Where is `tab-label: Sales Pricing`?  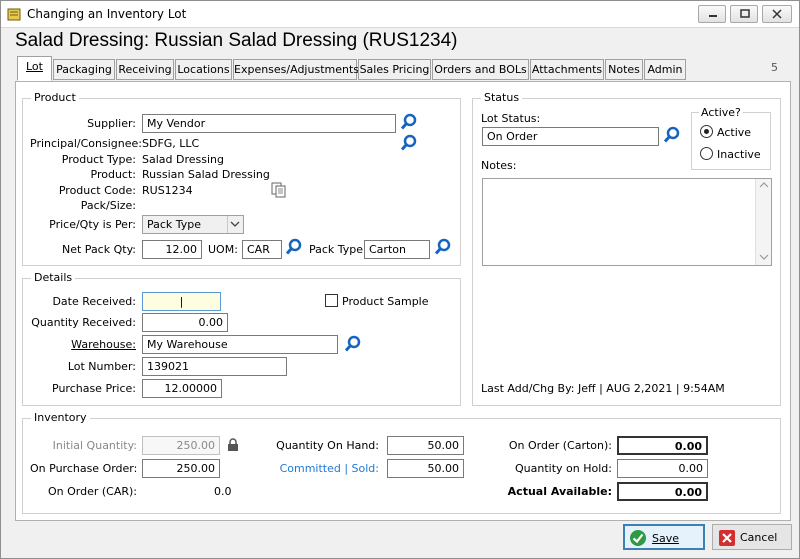 tab-label: Sales Pricing is located at coordinates (394, 69).